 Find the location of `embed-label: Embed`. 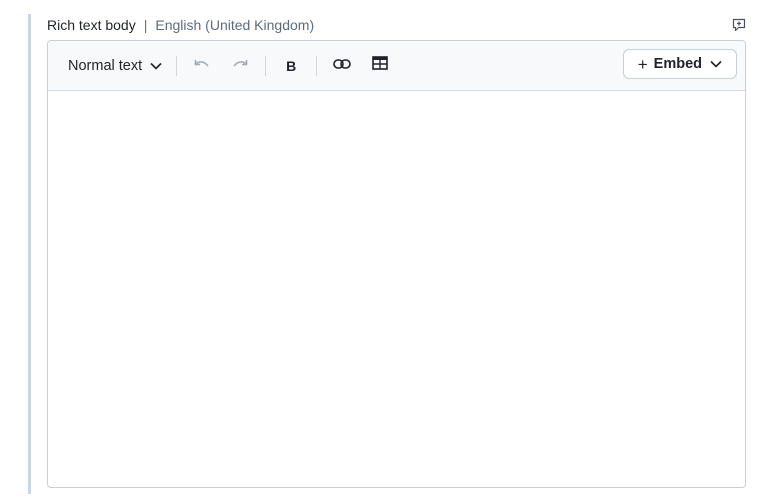

embed-label: Embed is located at coordinates (677, 64).